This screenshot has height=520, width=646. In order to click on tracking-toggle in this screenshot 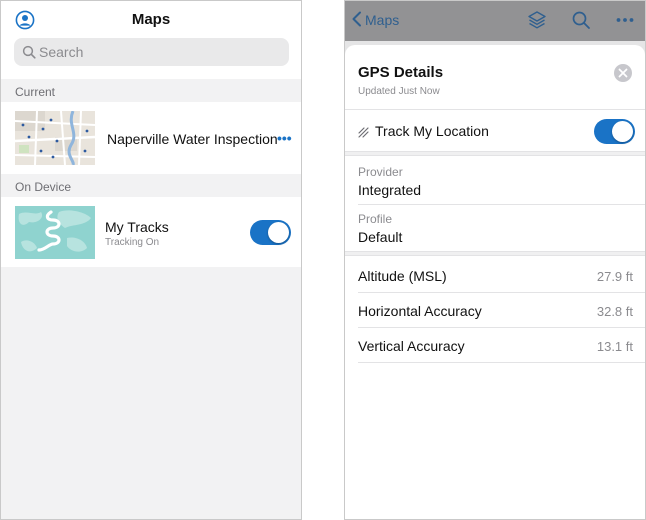, I will do `click(270, 232)`.